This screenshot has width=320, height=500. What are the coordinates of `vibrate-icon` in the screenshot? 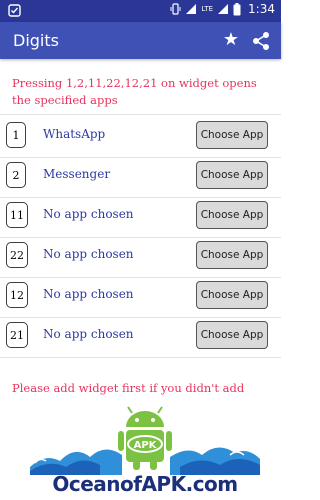 It's located at (175, 9).